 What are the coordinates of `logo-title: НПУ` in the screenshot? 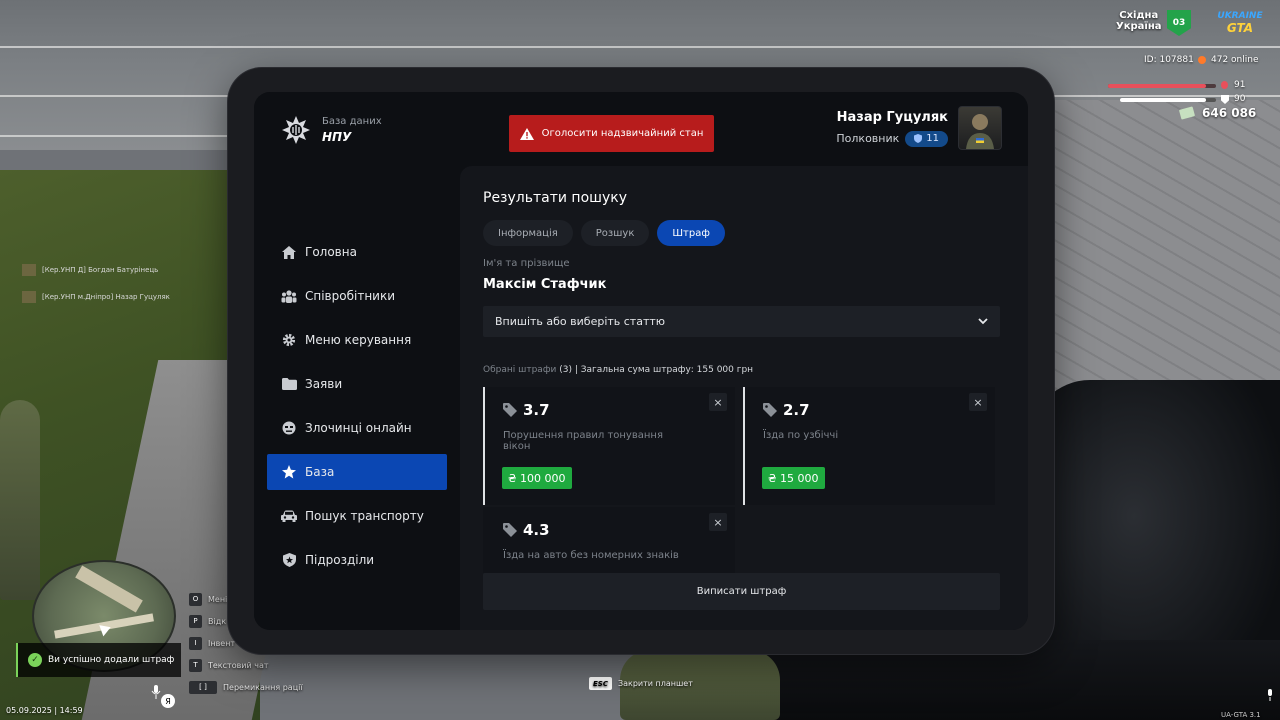 It's located at (337, 137).